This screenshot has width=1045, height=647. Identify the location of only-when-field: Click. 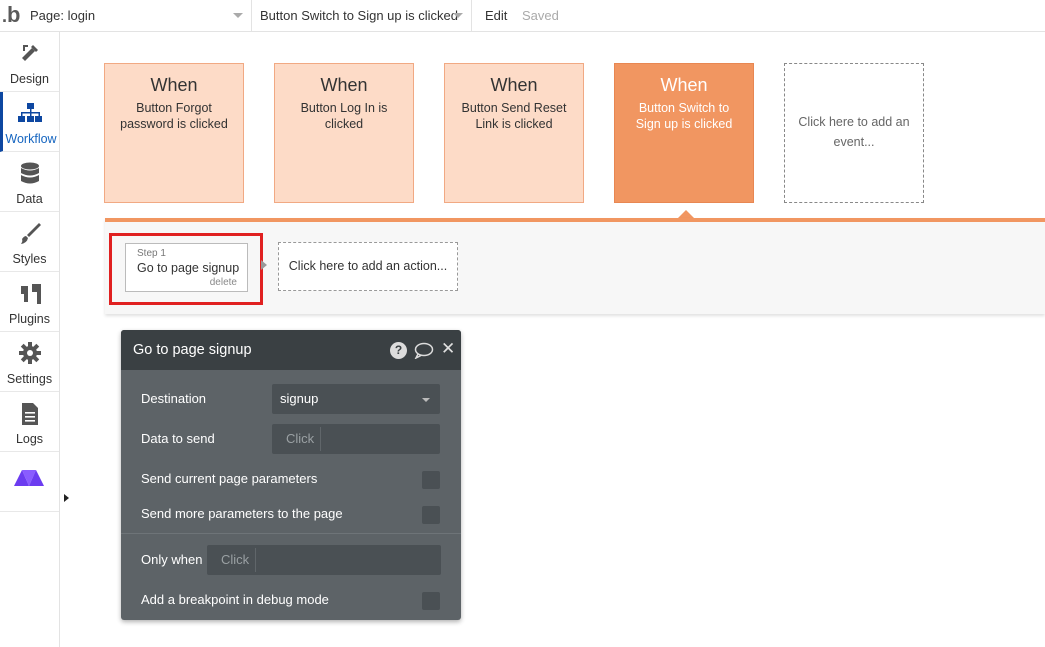
(324, 560).